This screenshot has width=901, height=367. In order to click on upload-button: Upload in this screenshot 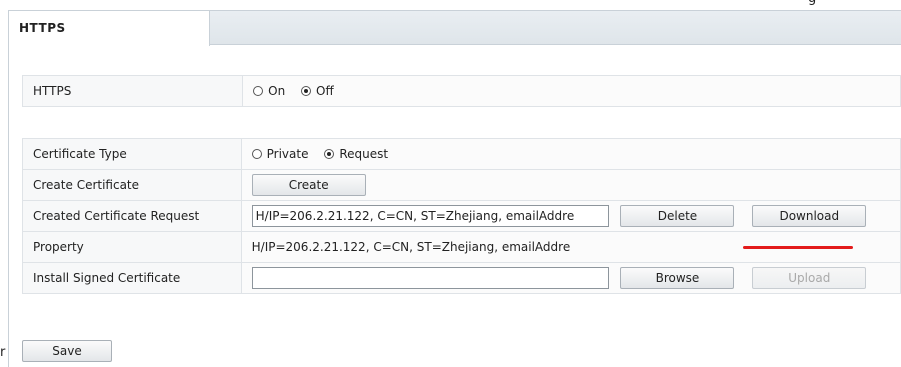, I will do `click(809, 278)`.